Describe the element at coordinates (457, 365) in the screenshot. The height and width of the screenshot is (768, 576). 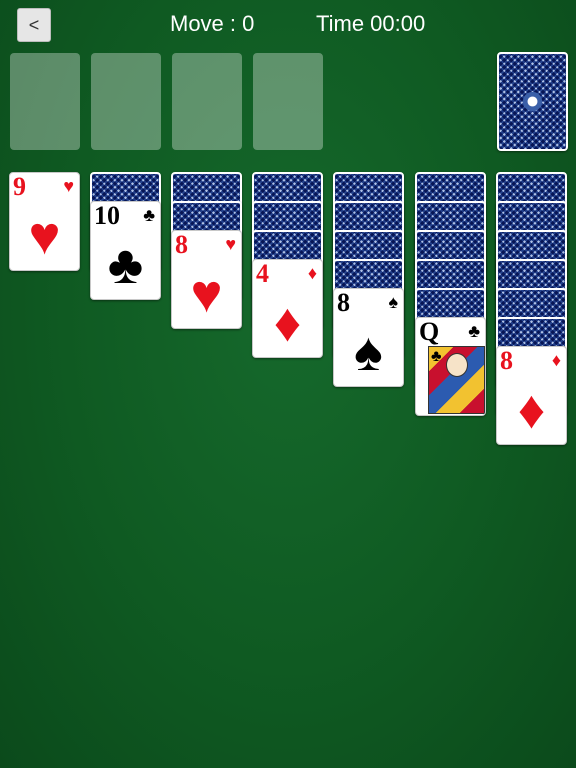
I see `queen-face-icon` at that location.